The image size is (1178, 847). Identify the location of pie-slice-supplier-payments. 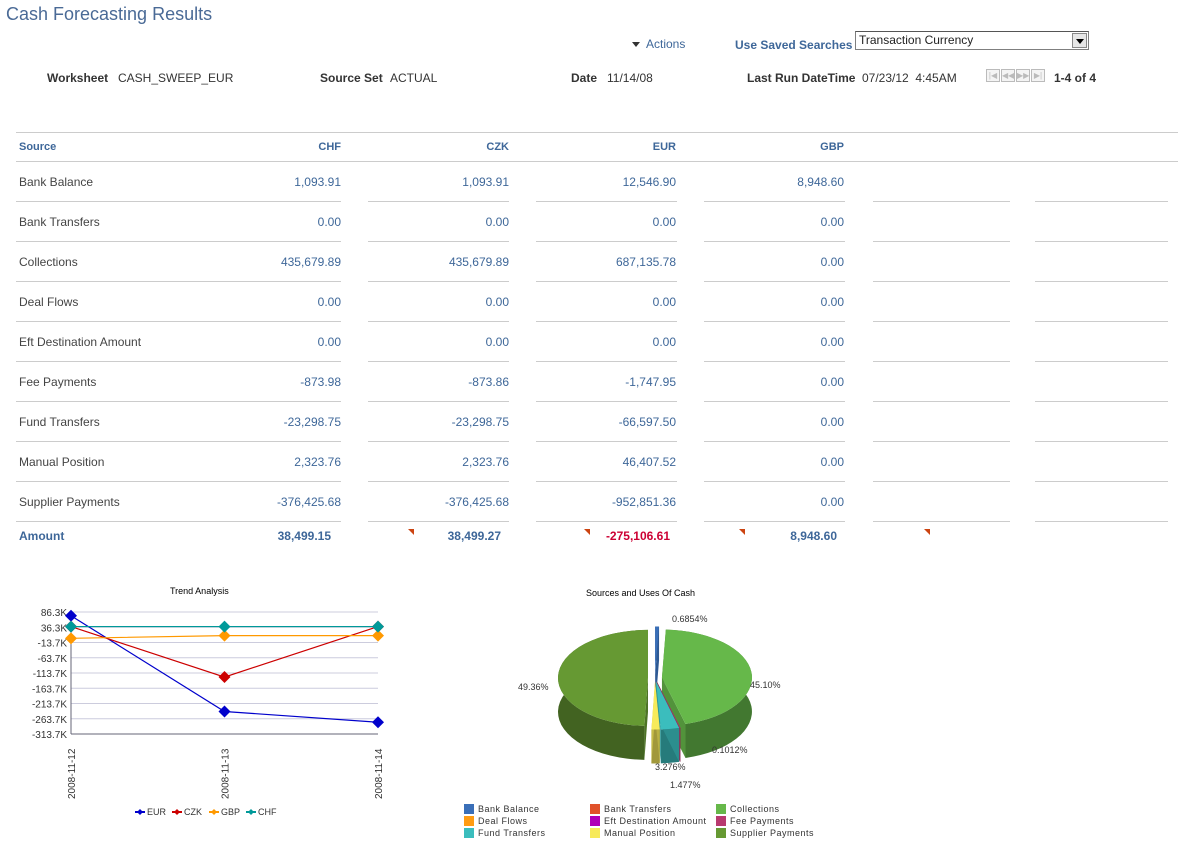
(603, 694).